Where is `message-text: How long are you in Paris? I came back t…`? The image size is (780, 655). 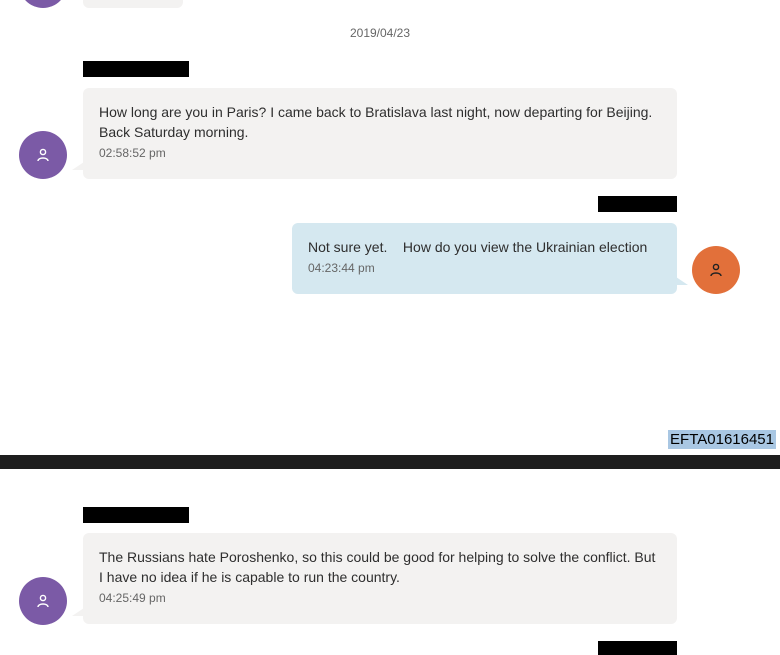 message-text: How long are you in Paris? I came back t… is located at coordinates (376, 122).